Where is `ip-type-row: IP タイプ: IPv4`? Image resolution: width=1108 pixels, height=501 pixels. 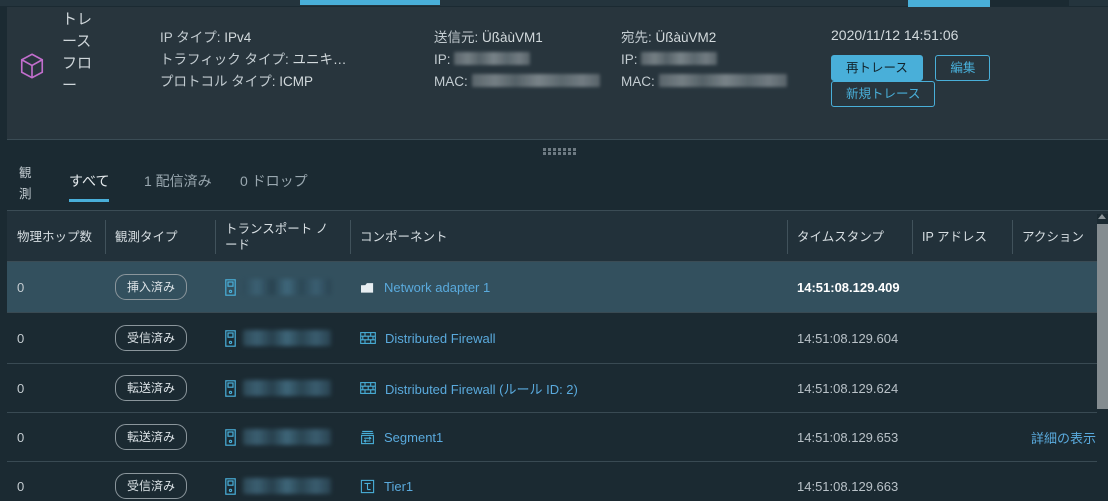 ip-type-row: IP タイプ: IPv4 is located at coordinates (253, 38).